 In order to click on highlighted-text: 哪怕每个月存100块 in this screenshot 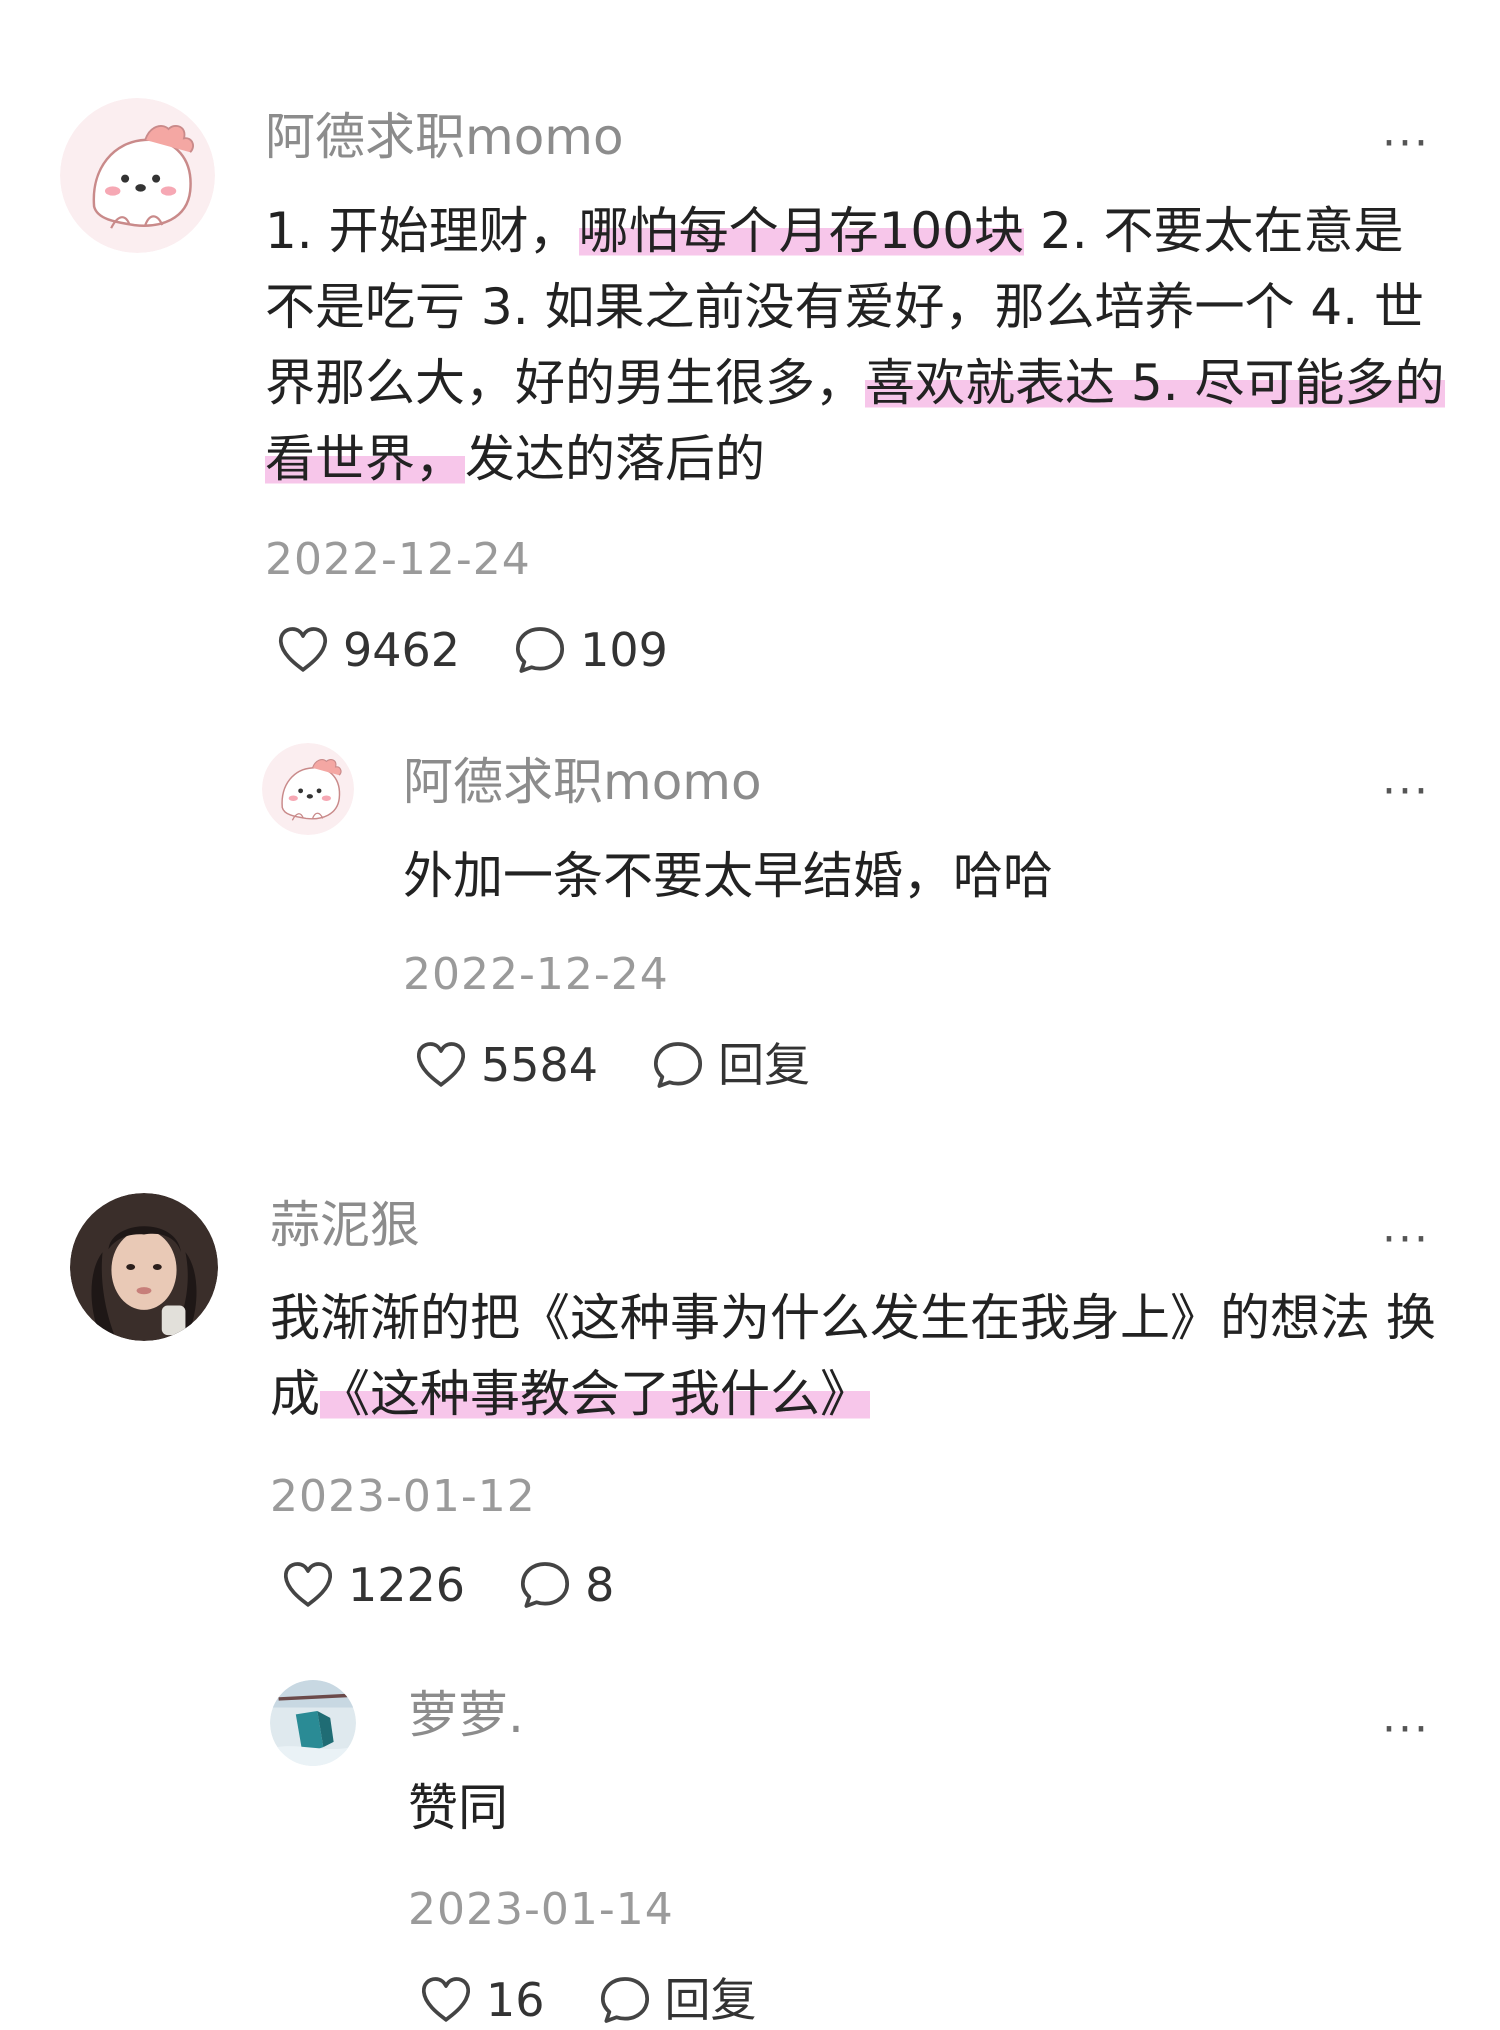, I will do `click(801, 231)`.